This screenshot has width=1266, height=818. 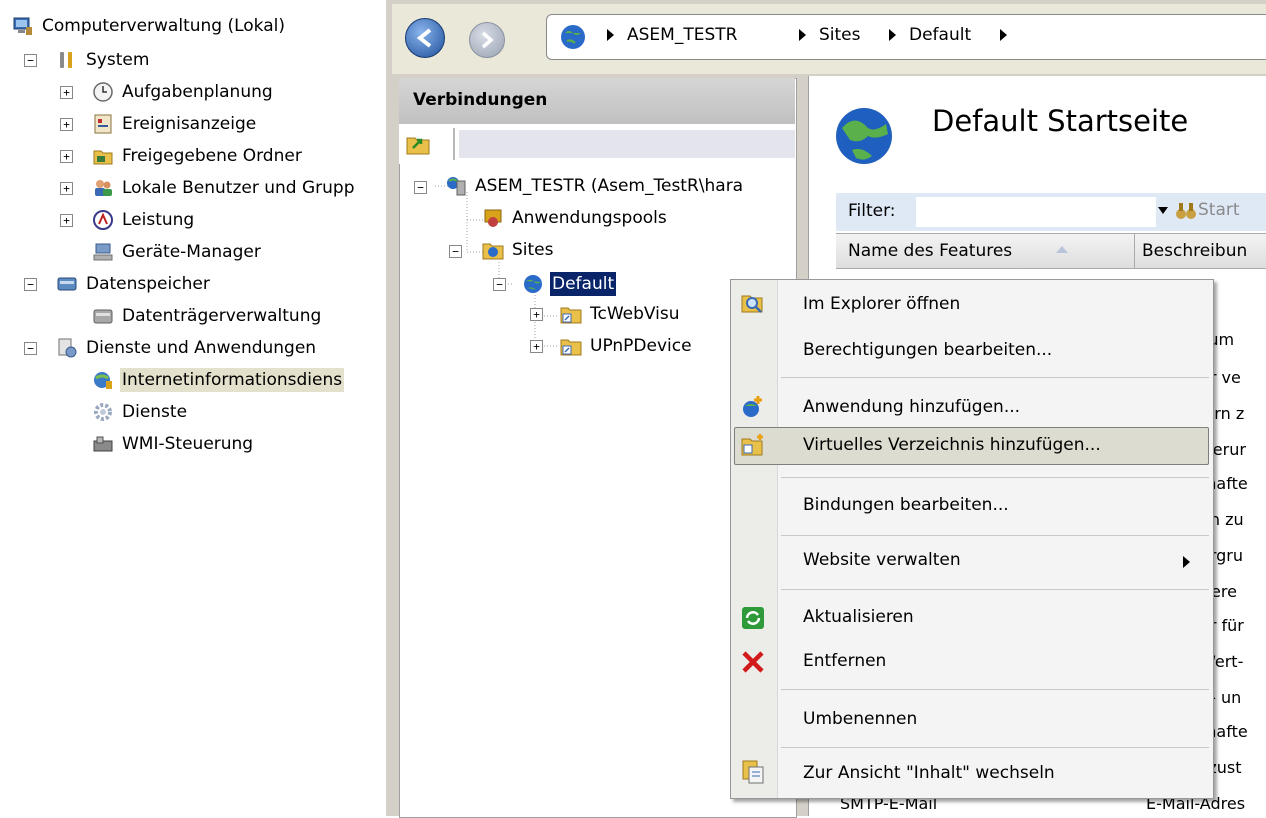 What do you see at coordinates (627, 144) in the screenshot?
I see `toolbar-strip` at bounding box center [627, 144].